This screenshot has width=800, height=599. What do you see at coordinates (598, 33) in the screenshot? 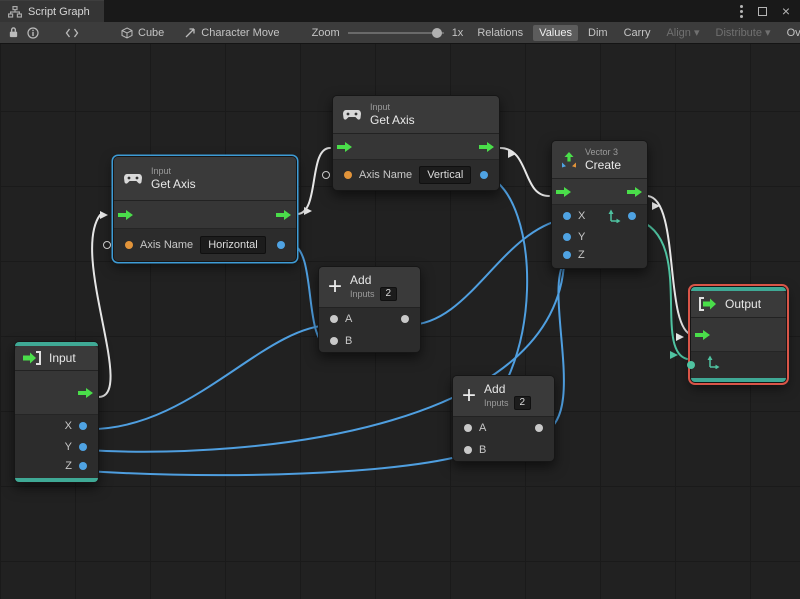
I see `toggle-dim: Dim` at bounding box center [598, 33].